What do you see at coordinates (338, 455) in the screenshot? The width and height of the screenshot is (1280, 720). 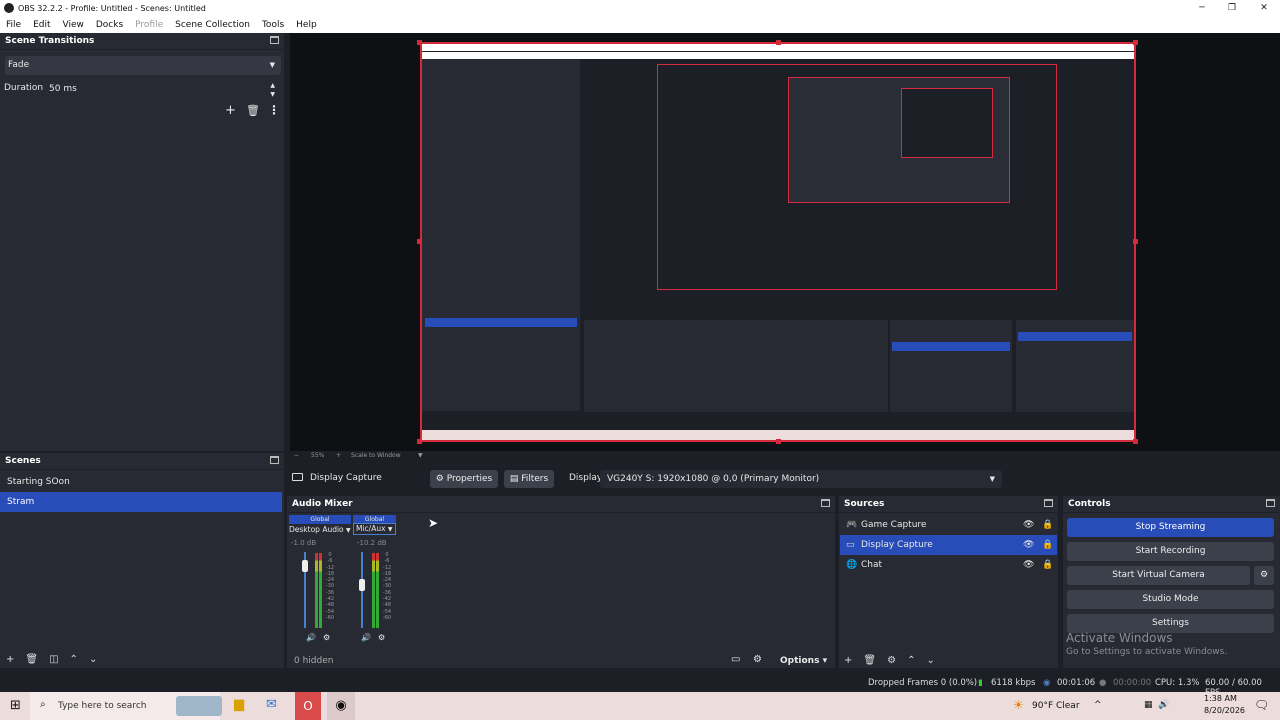 I see `zoom-in-icon: +` at bounding box center [338, 455].